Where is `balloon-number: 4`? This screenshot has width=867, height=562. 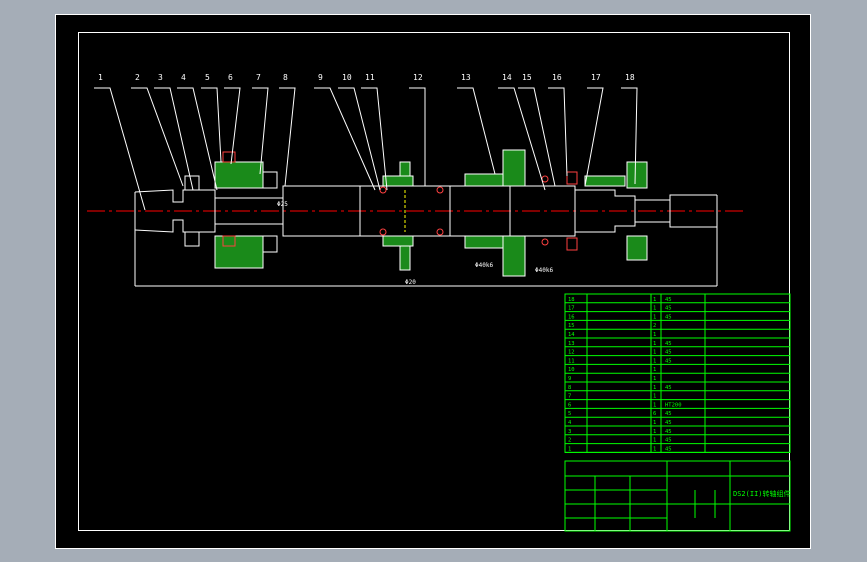
balloon-number: 4 is located at coordinates (183, 77).